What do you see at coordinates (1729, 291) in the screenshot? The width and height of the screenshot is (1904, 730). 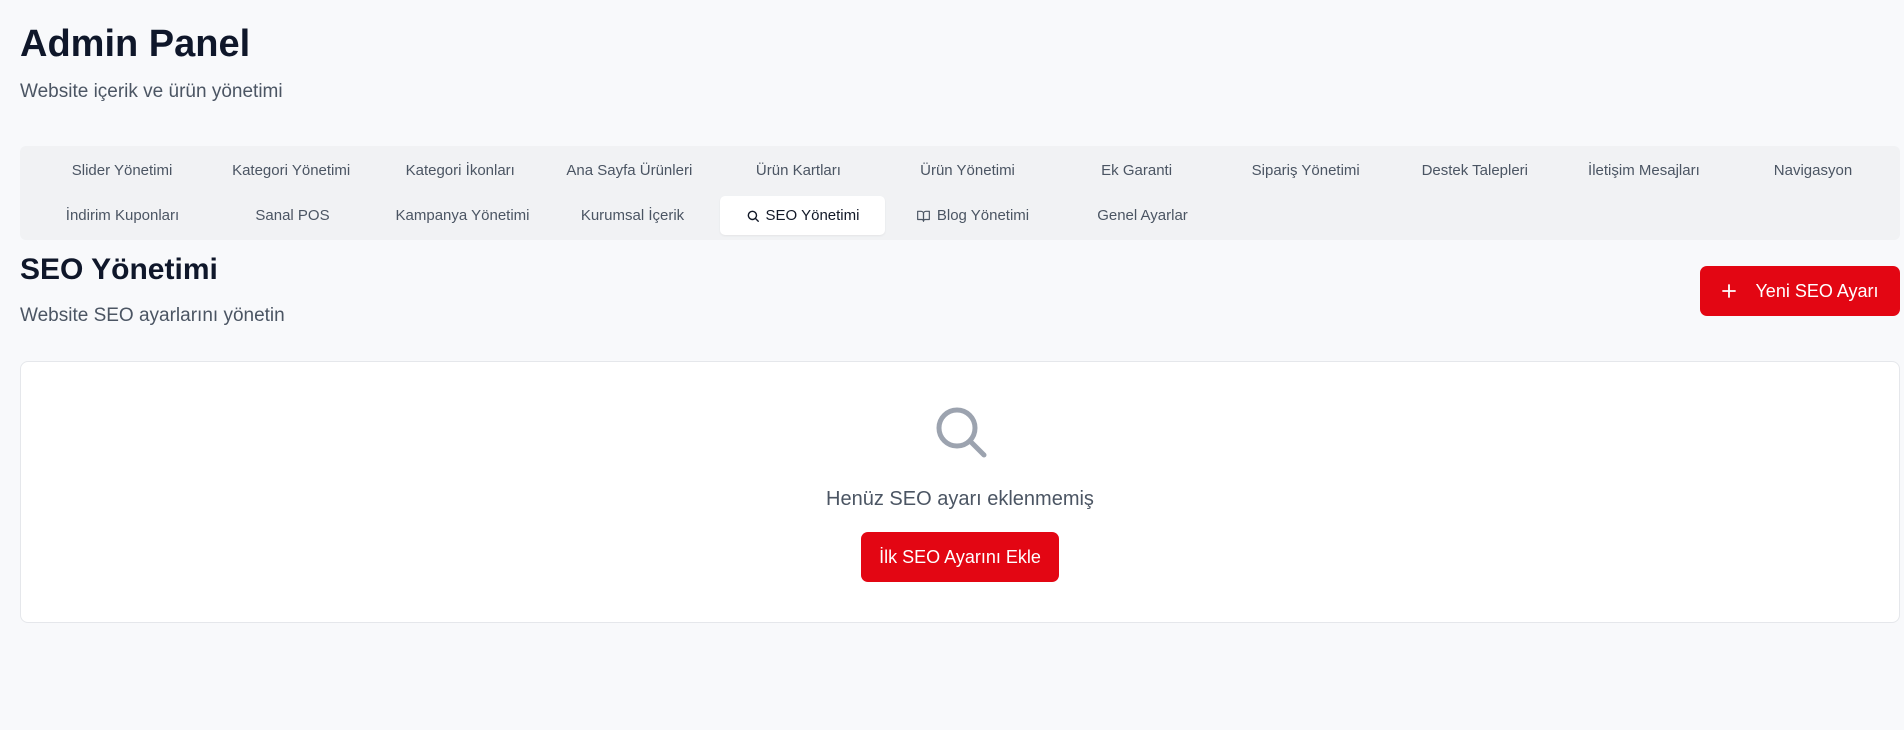 I see `plus-icon` at bounding box center [1729, 291].